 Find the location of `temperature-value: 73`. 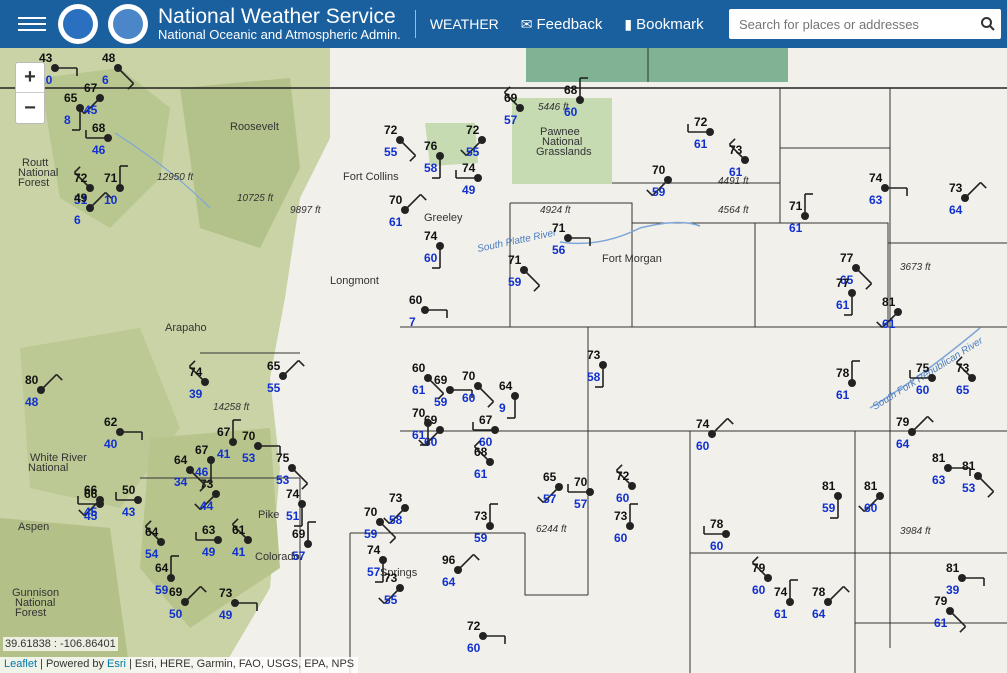

temperature-value: 73 is located at coordinates (594, 355).